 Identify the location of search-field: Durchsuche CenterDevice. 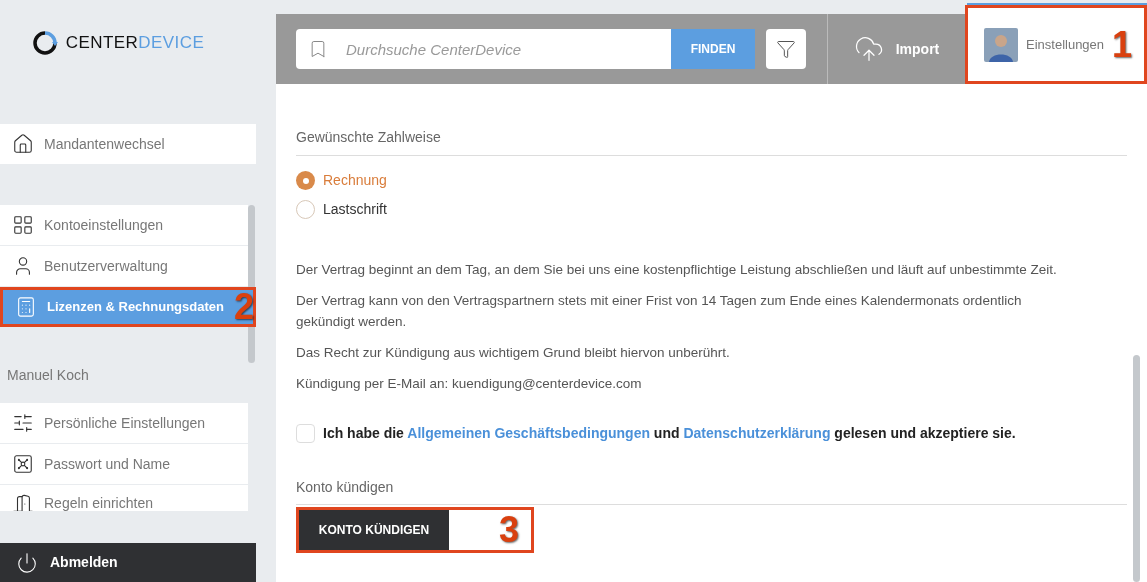
(483, 49).